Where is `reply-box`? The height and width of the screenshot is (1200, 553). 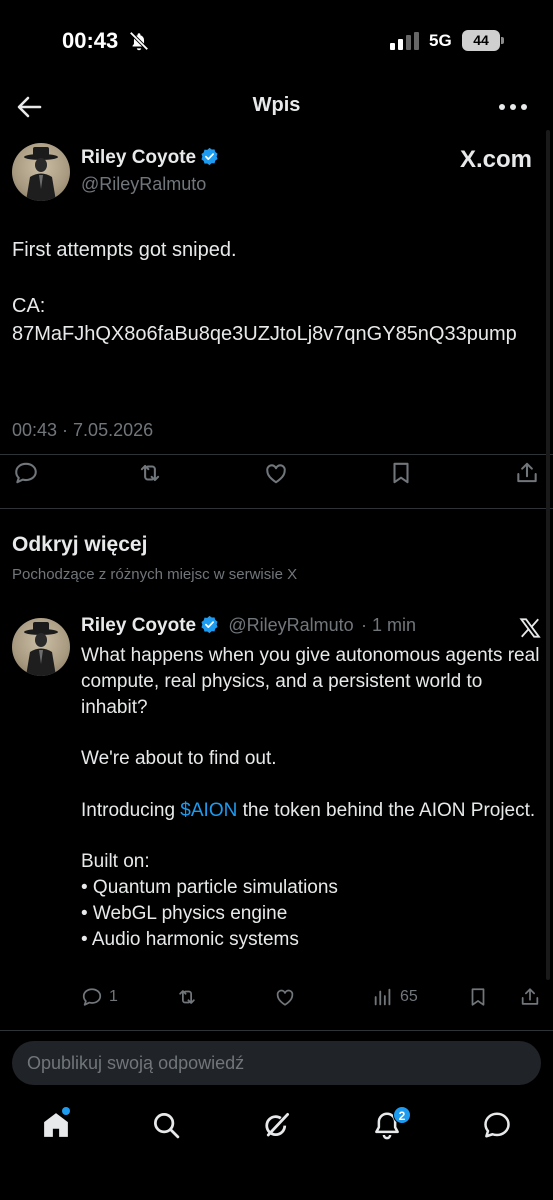 reply-box is located at coordinates (276, 1063).